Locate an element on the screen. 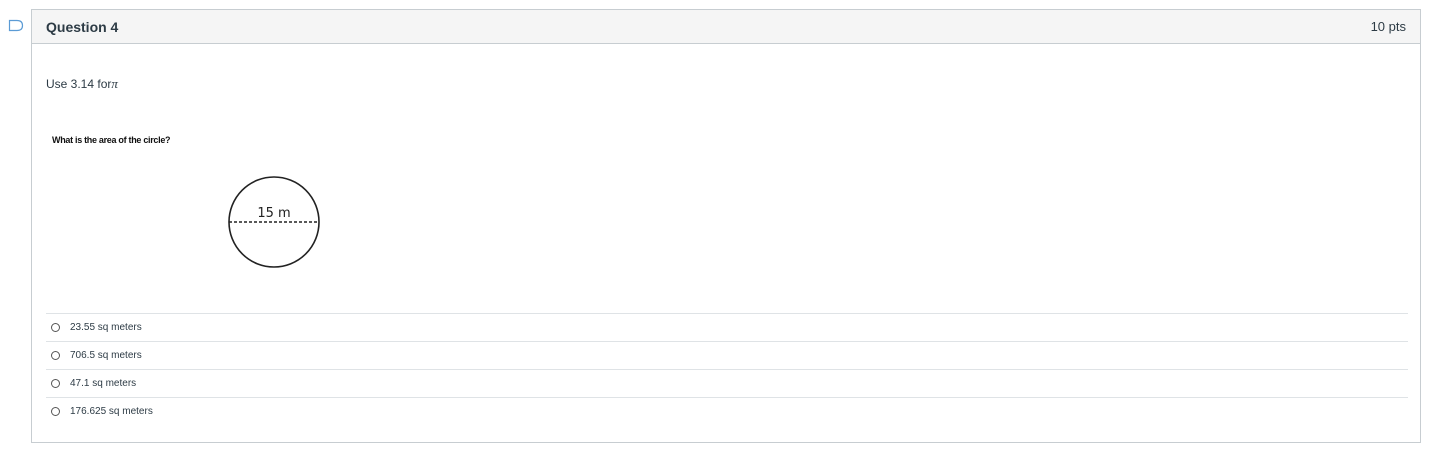 The width and height of the screenshot is (1443, 460). answer-label: 23.55 sq meters is located at coordinates (106, 327).